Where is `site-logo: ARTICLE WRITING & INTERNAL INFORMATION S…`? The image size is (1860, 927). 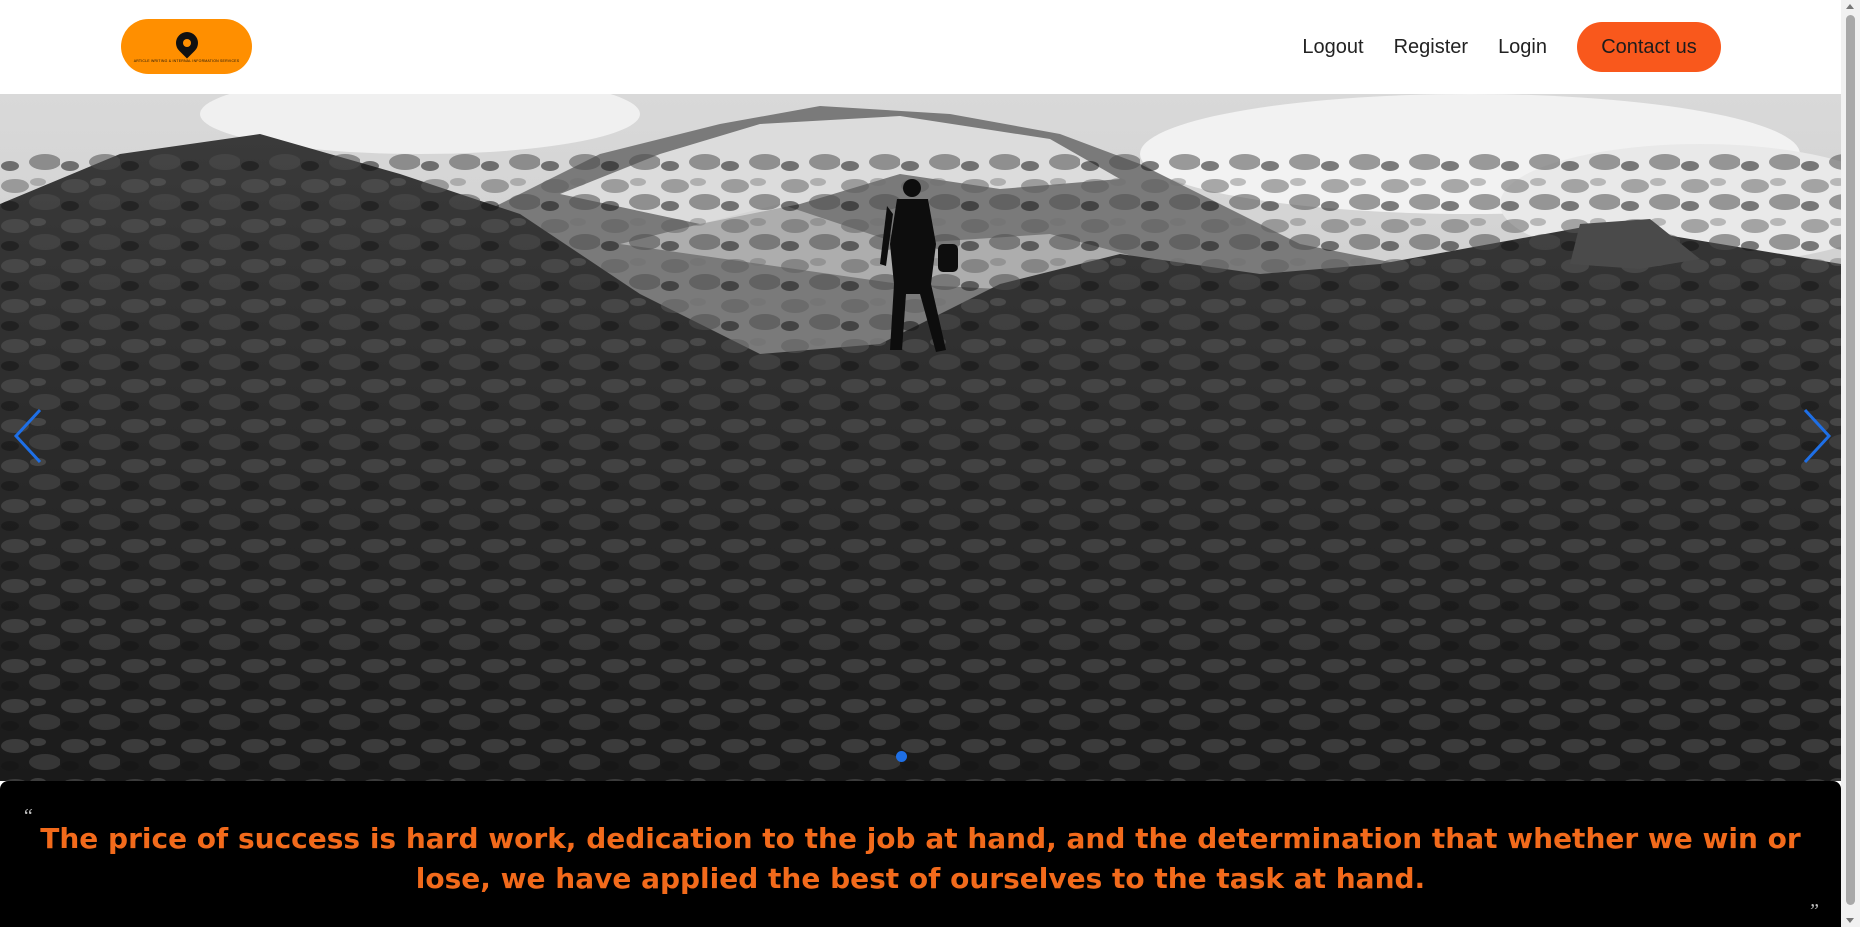
site-logo: ARTICLE WRITING & INTERNAL INFORMATION S… is located at coordinates (186, 46).